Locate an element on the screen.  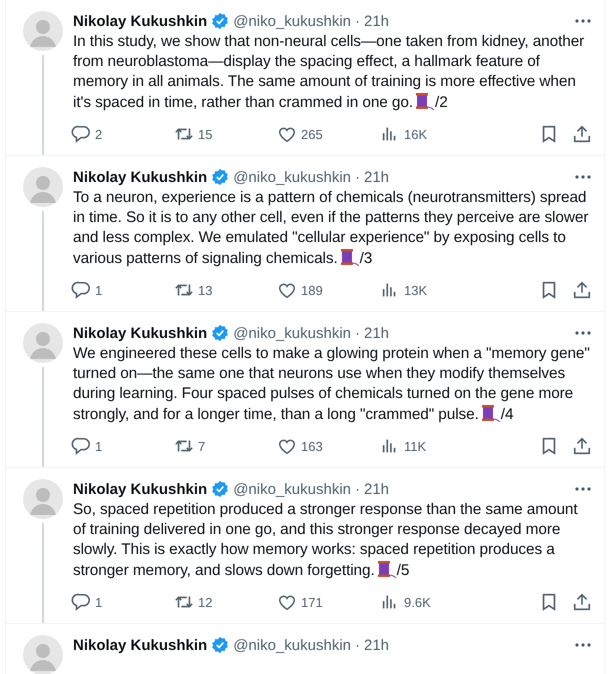
tweet-text: We engineered these cells to make a glowing protein when a "memory gene" turned on—the same one that neurons use when they modify themselves during learning. Four spaced pulses of chemicals turned on the gene more strongly, and for a longer time, than a long "crammed" pulse. /4 is located at coordinates (332, 384).